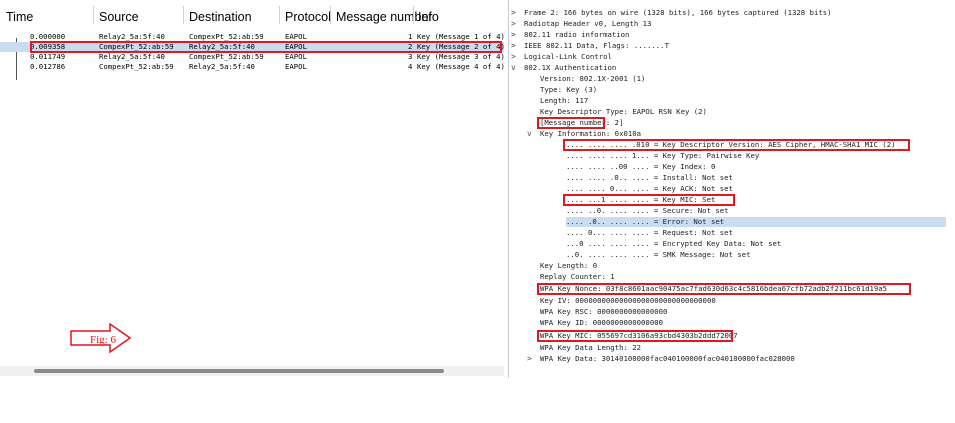  Describe the element at coordinates (48, 66) in the screenshot. I see `cell-time: 0.012786` at that location.